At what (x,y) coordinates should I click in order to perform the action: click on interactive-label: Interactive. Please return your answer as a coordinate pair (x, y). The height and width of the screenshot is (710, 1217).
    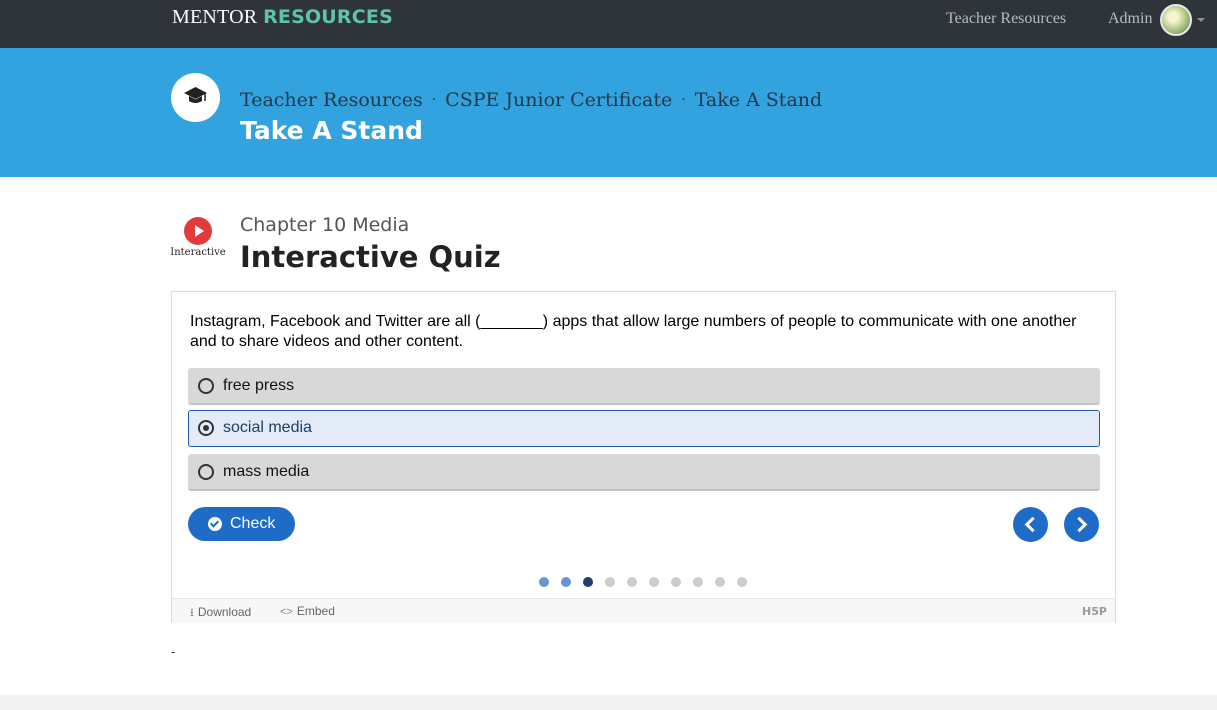
    Looking at the image, I should click on (198, 252).